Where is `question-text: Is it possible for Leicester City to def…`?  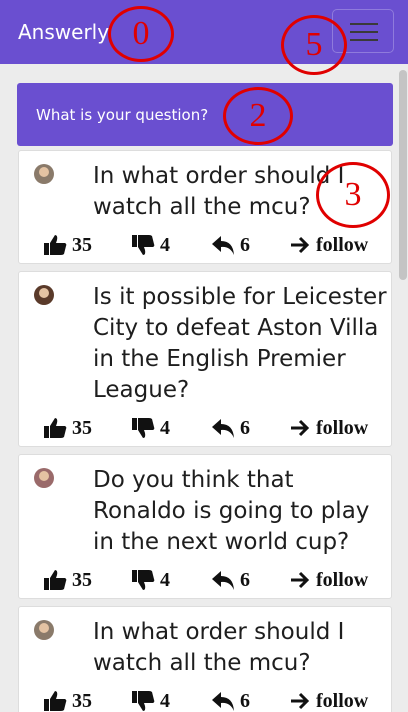 question-text: Is it possible for Leicester City to def… is located at coordinates (241, 344).